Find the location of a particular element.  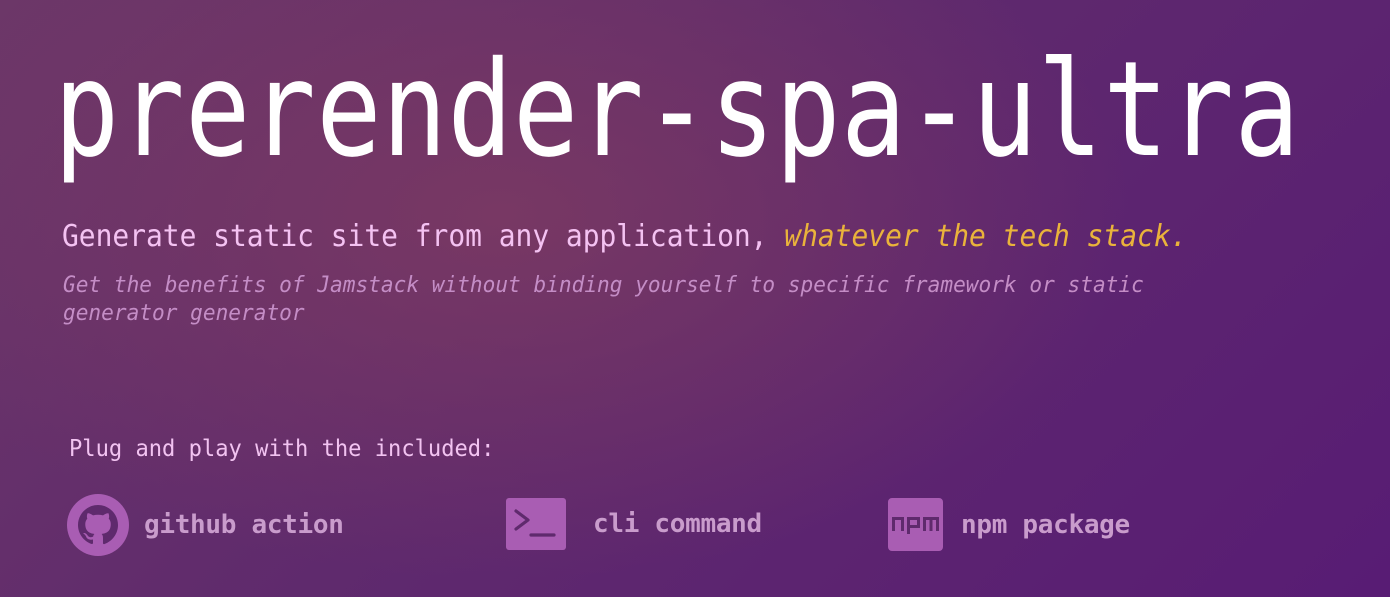

tagline-accent: whatever the tech stack. is located at coordinates (986, 236).